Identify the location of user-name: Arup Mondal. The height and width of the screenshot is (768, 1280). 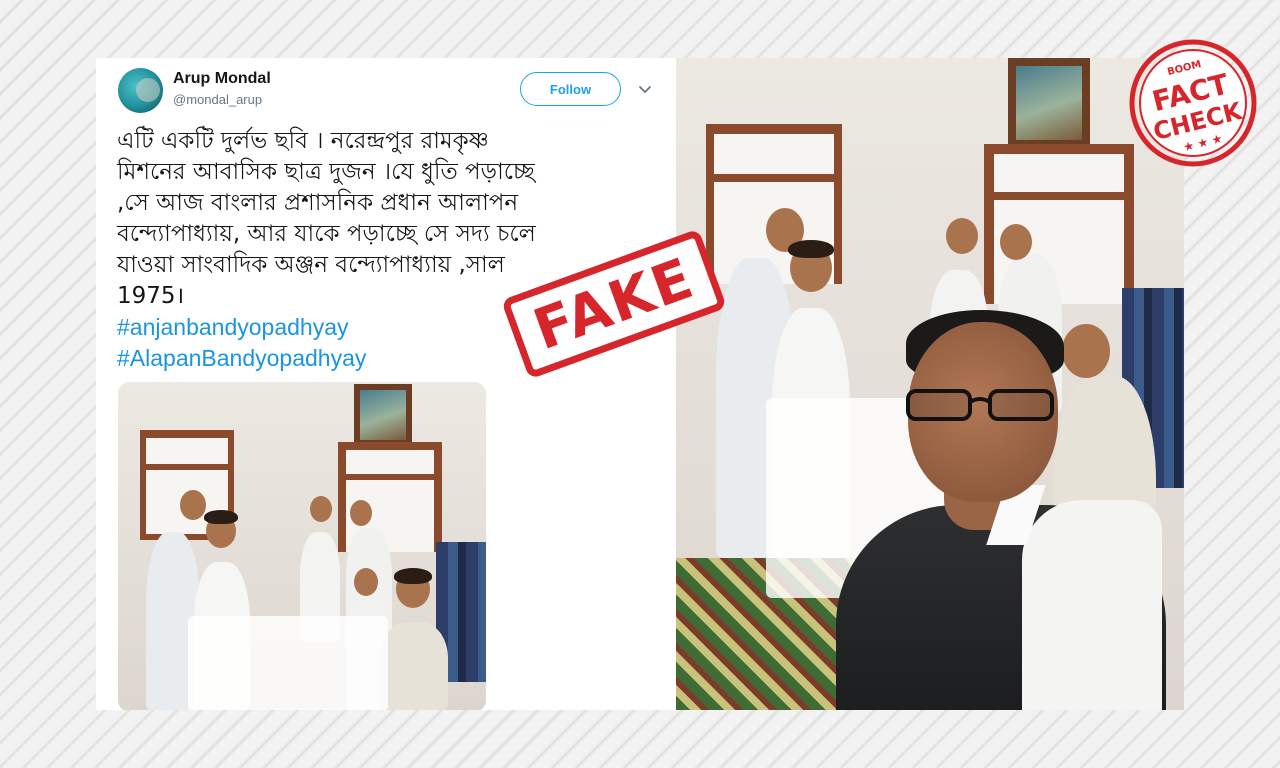
(222, 79).